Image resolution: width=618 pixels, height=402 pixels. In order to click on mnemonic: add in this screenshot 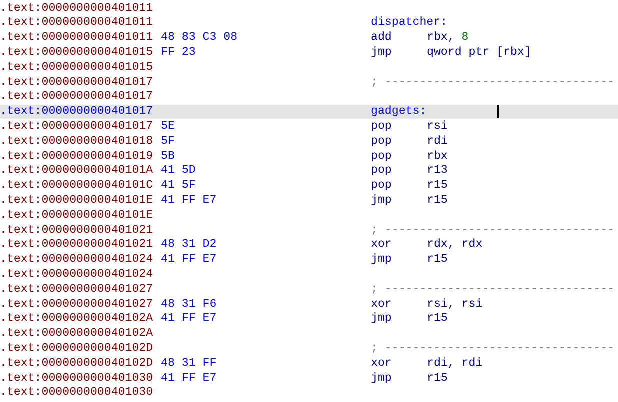, I will do `click(382, 38)`.